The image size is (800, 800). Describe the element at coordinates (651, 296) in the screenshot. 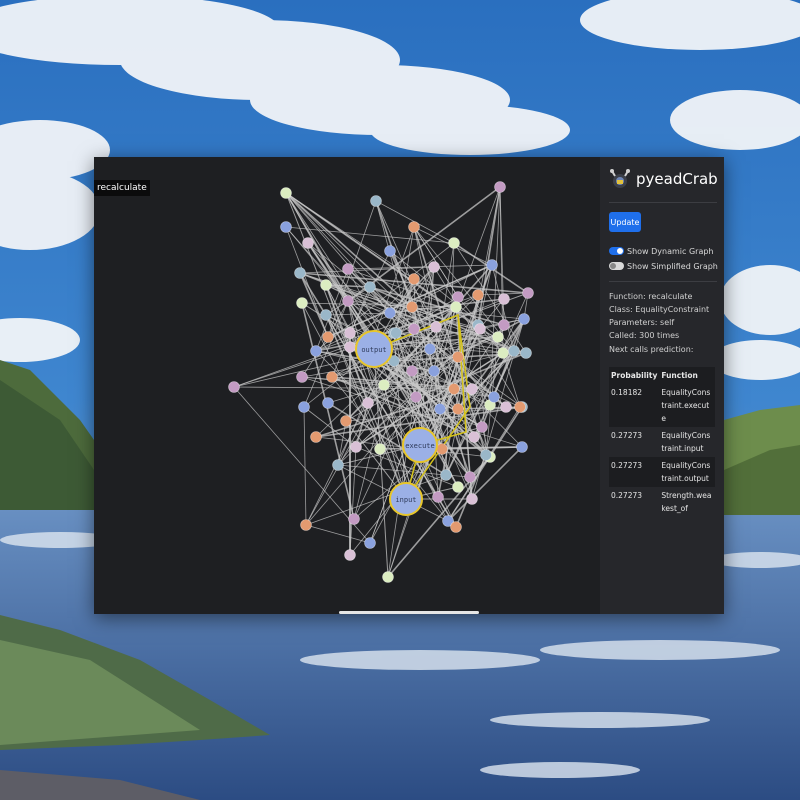

I see `info-function: Function: recalculate` at that location.